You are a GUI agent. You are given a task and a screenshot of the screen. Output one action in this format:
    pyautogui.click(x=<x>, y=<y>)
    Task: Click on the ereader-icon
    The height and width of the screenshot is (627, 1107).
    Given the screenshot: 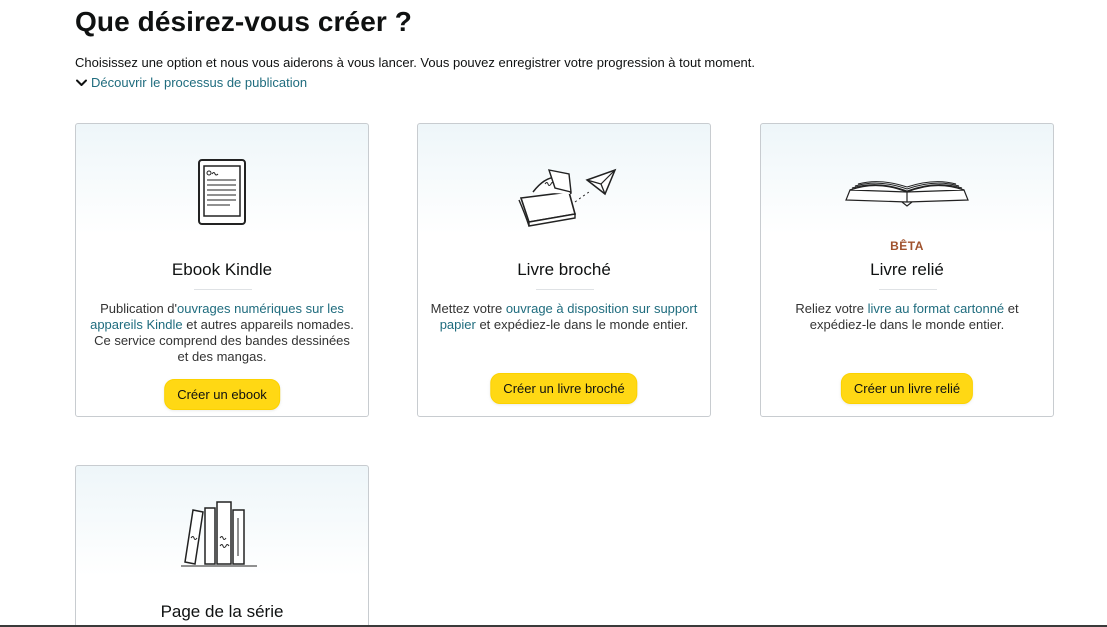 What is the action you would take?
    pyautogui.click(x=222, y=191)
    